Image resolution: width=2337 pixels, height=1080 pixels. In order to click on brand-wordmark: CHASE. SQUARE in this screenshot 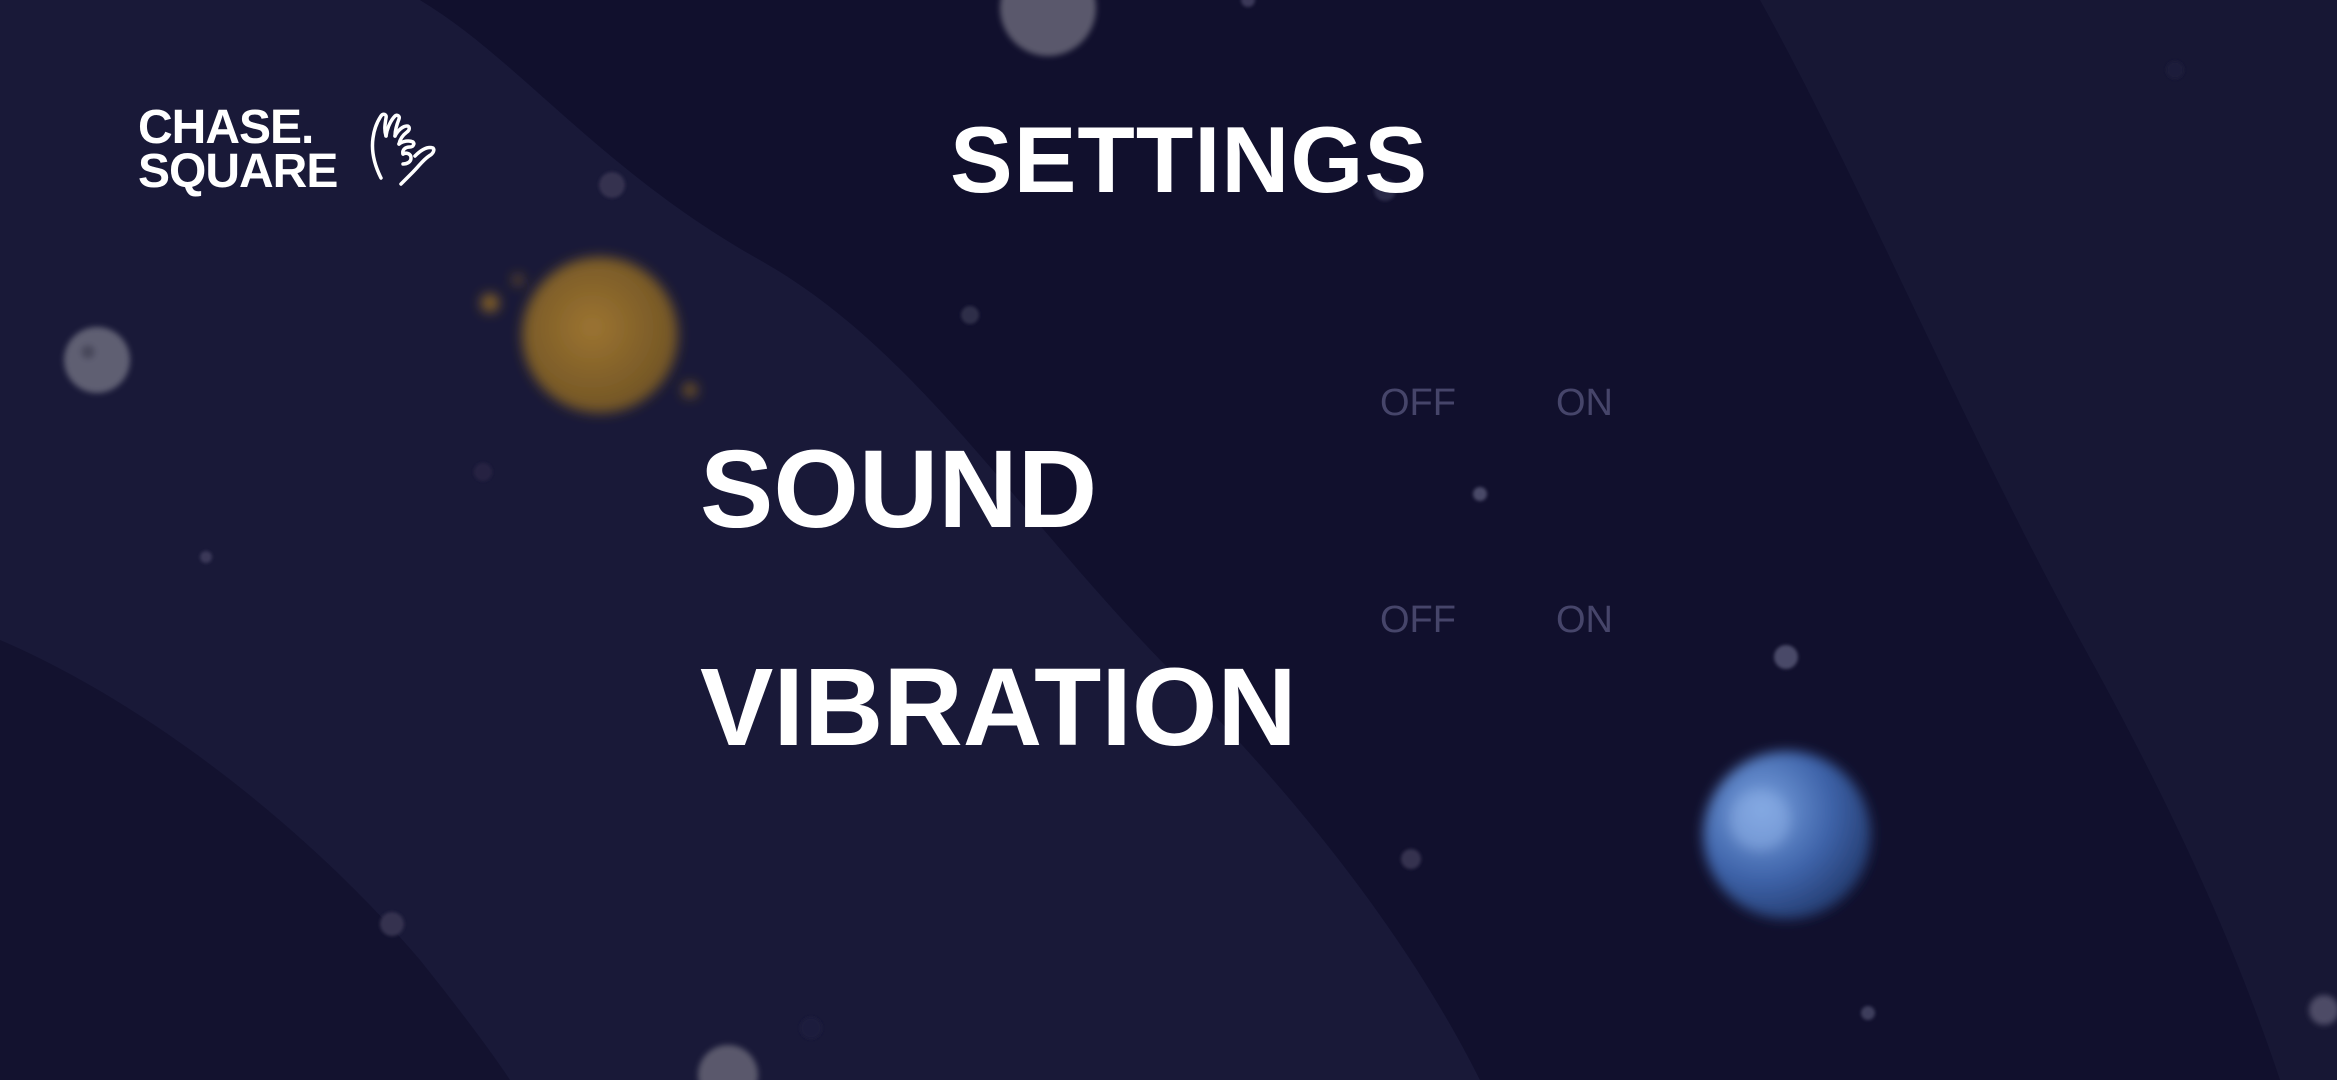, I will do `click(238, 149)`.